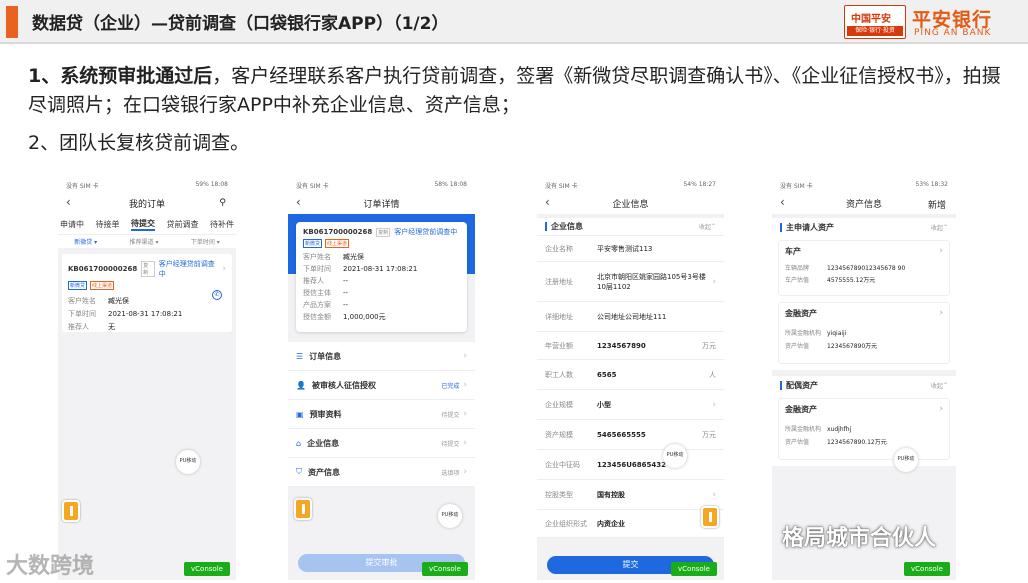 Image resolution: width=1028 pixels, height=583 pixels. I want to click on field-label: 下单时间, so click(317, 269).